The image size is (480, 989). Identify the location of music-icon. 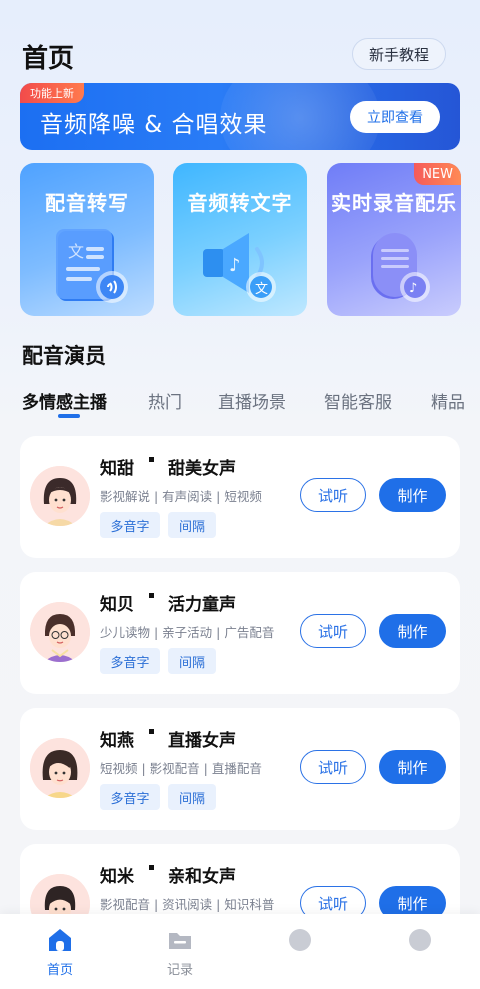
(300, 940).